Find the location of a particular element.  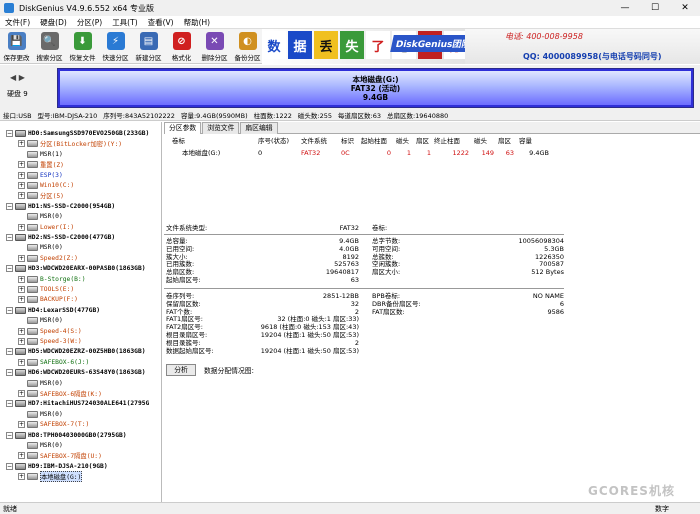

tree-disk-node: − HD9:IBM-DJSA-210(9GB) is located at coordinates (57, 466).